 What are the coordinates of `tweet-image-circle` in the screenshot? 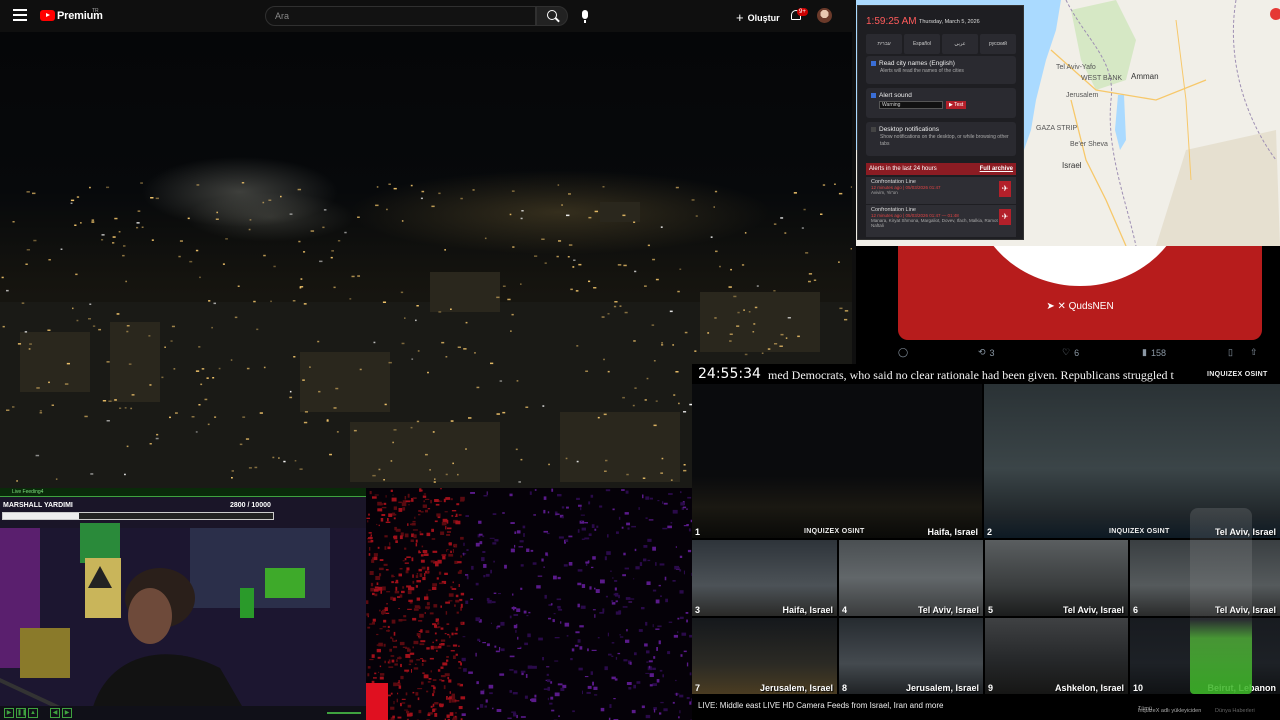 It's located at (1080, 266).